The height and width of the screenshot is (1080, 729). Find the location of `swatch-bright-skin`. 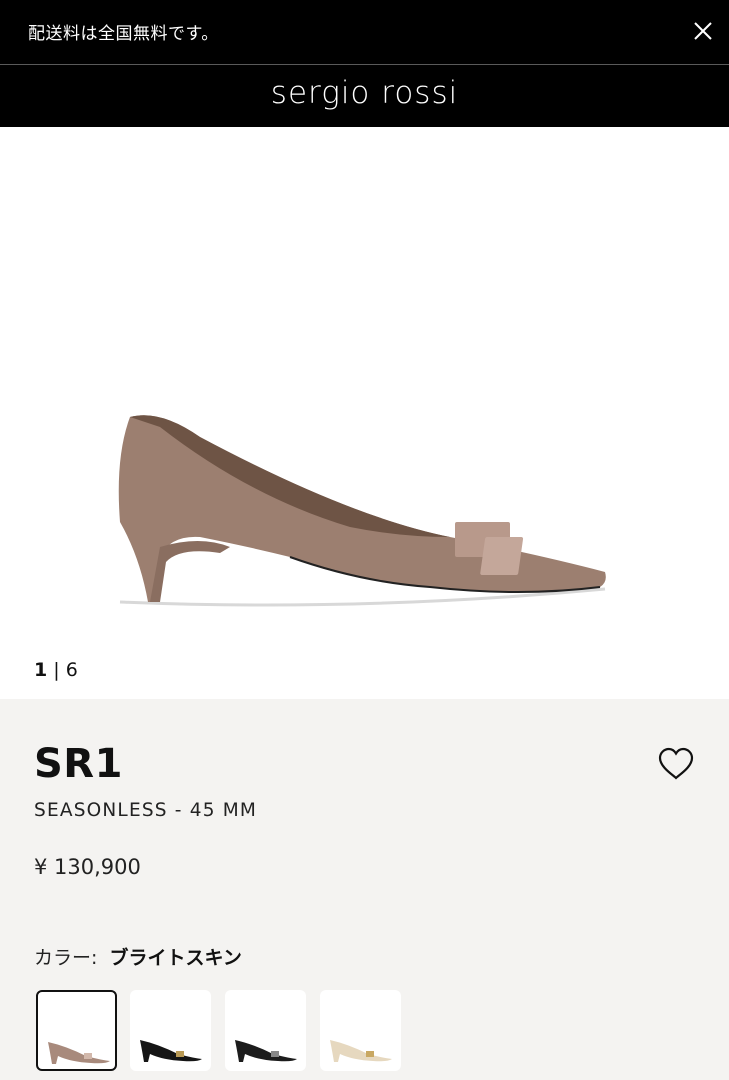

swatch-bright-skin is located at coordinates (76, 1030).